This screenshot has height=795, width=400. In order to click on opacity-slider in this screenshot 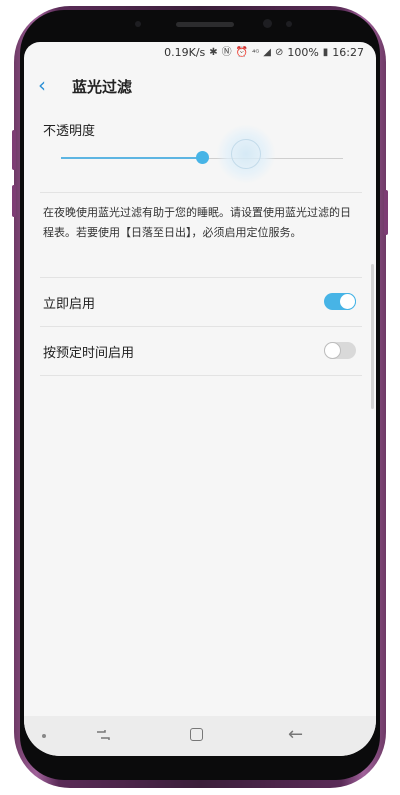, I will do `click(202, 154)`.